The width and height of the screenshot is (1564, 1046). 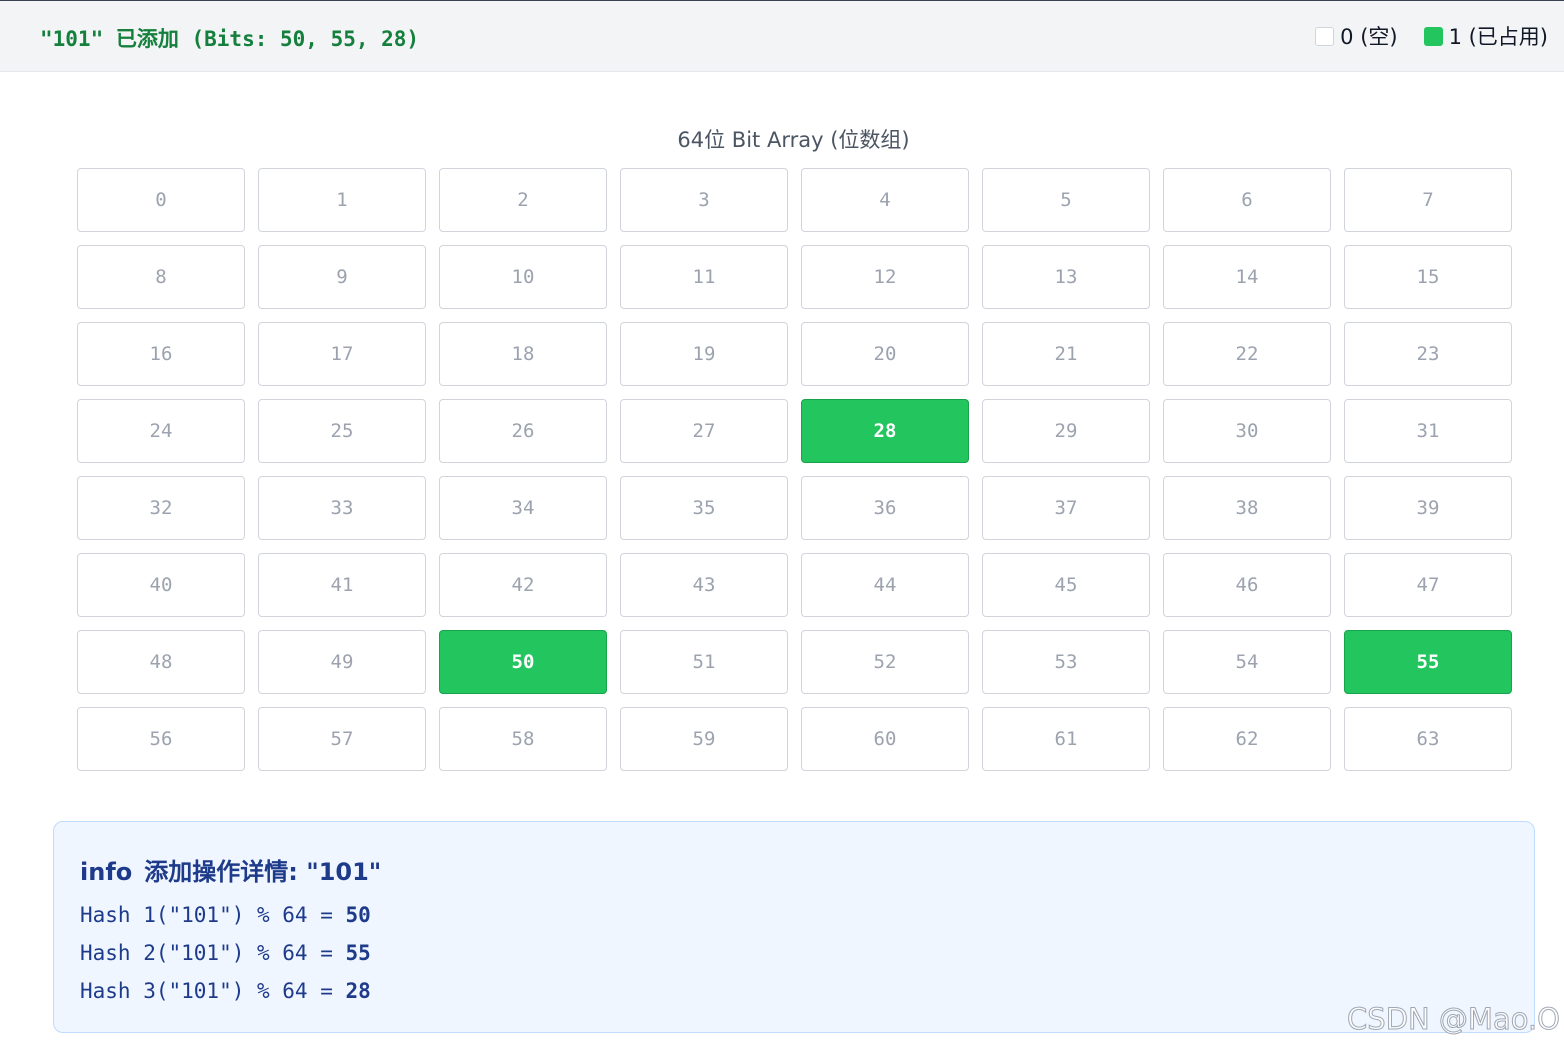 I want to click on bit-cell: 34, so click(x=523, y=508).